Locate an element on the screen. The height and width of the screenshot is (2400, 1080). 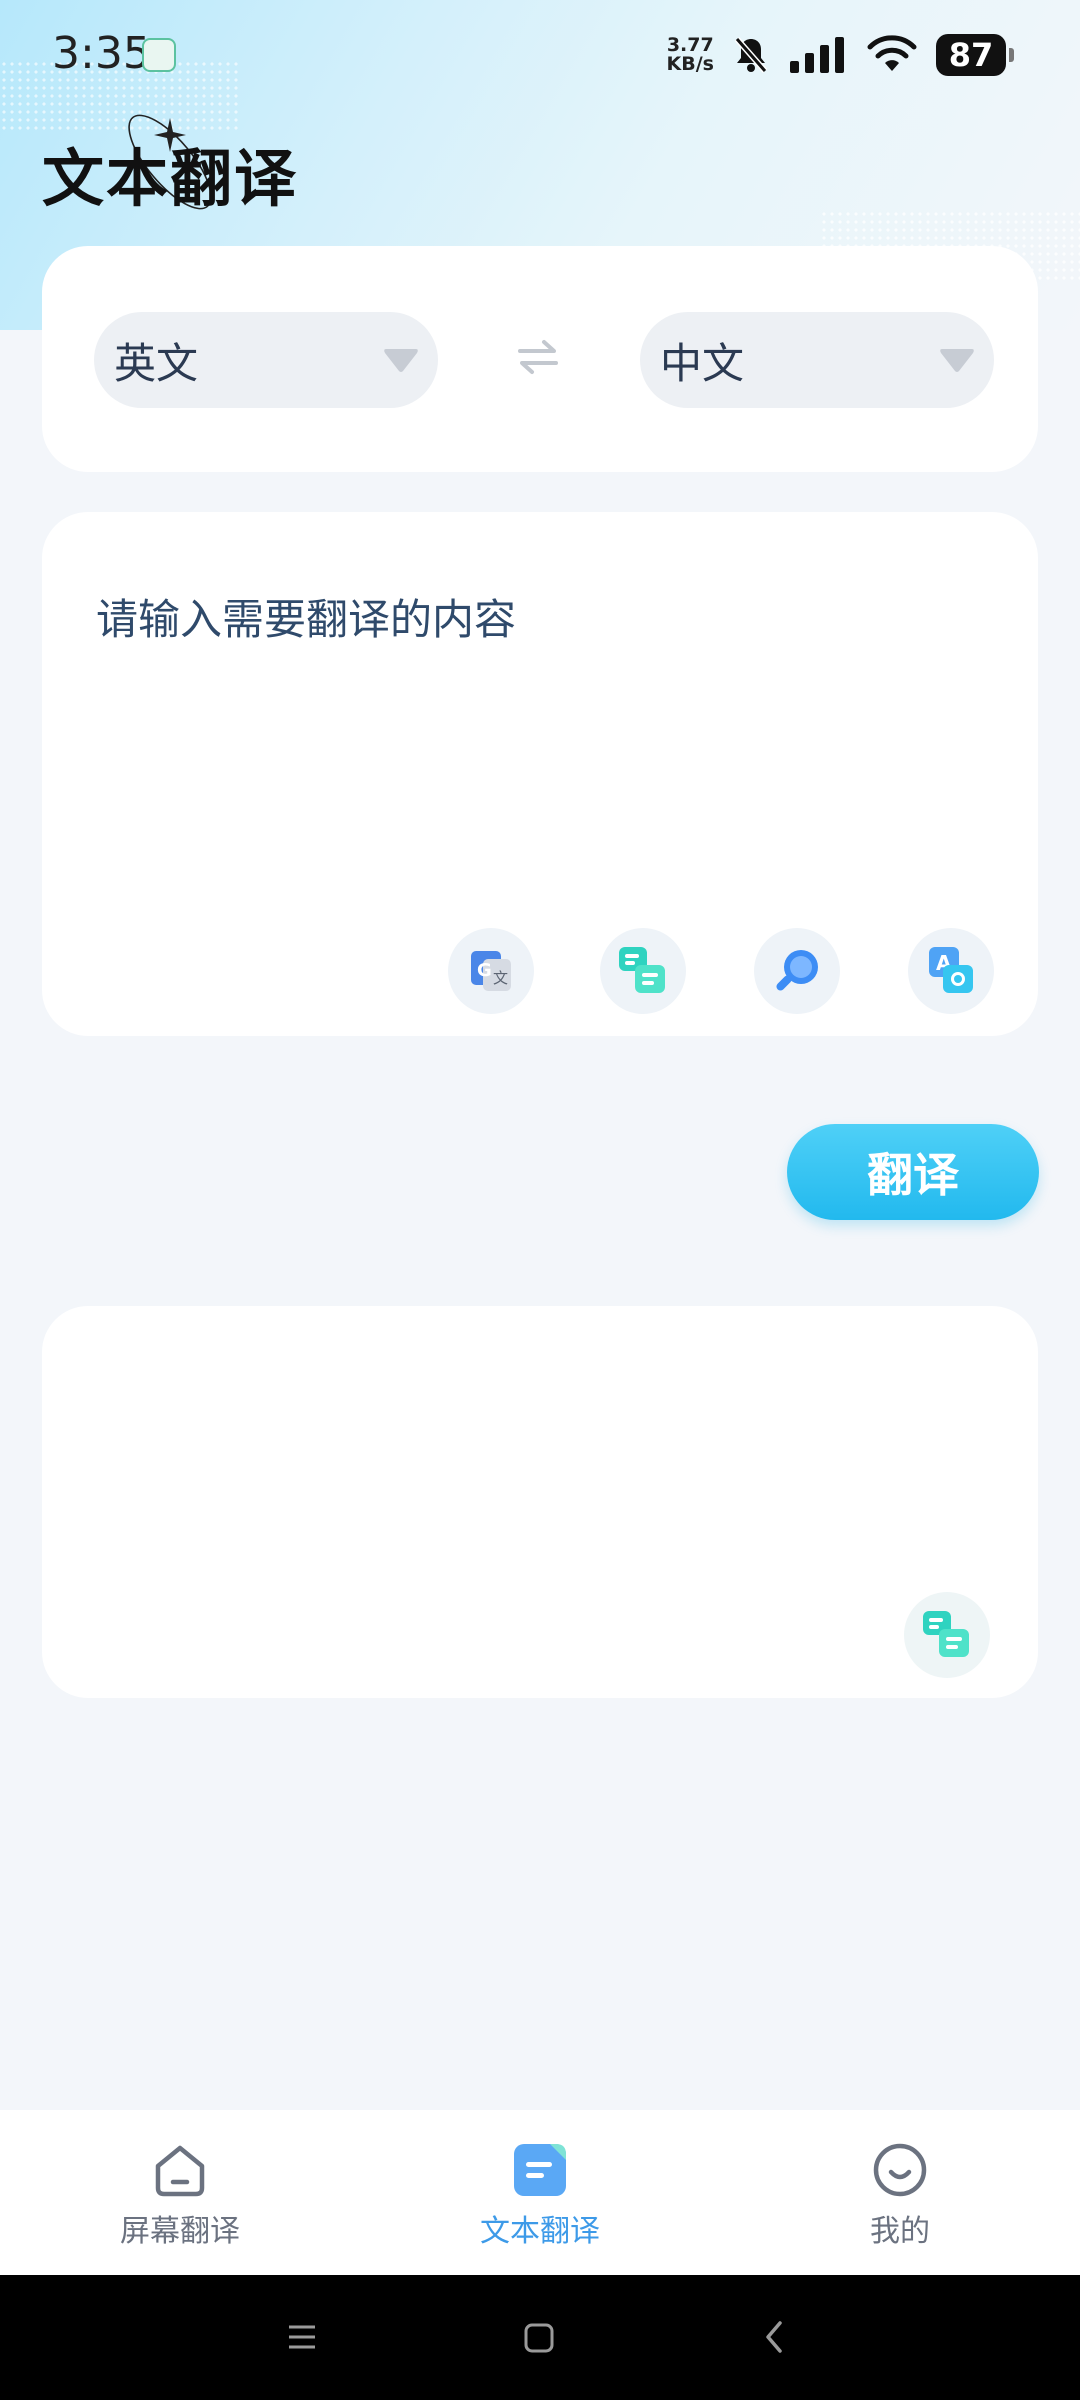
mute-bell-icon is located at coordinates (751, 55).